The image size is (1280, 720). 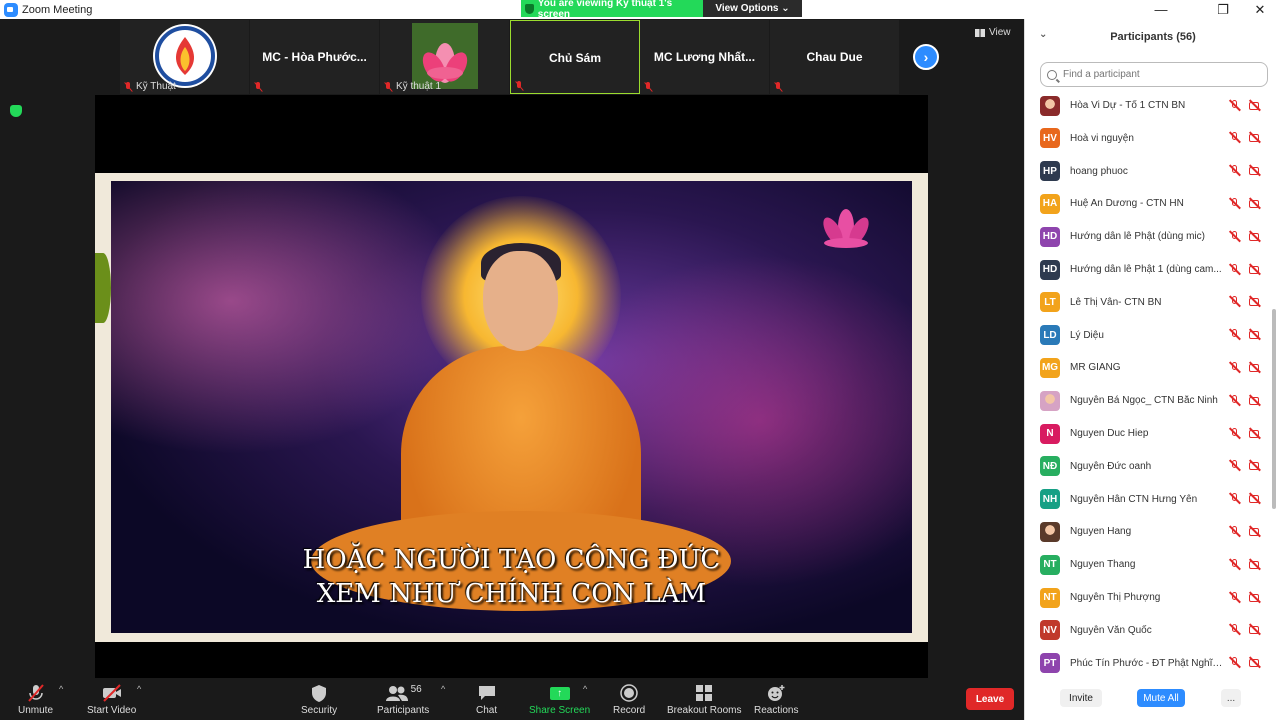 I want to click on encryption-shield-icon, so click(x=16, y=111).